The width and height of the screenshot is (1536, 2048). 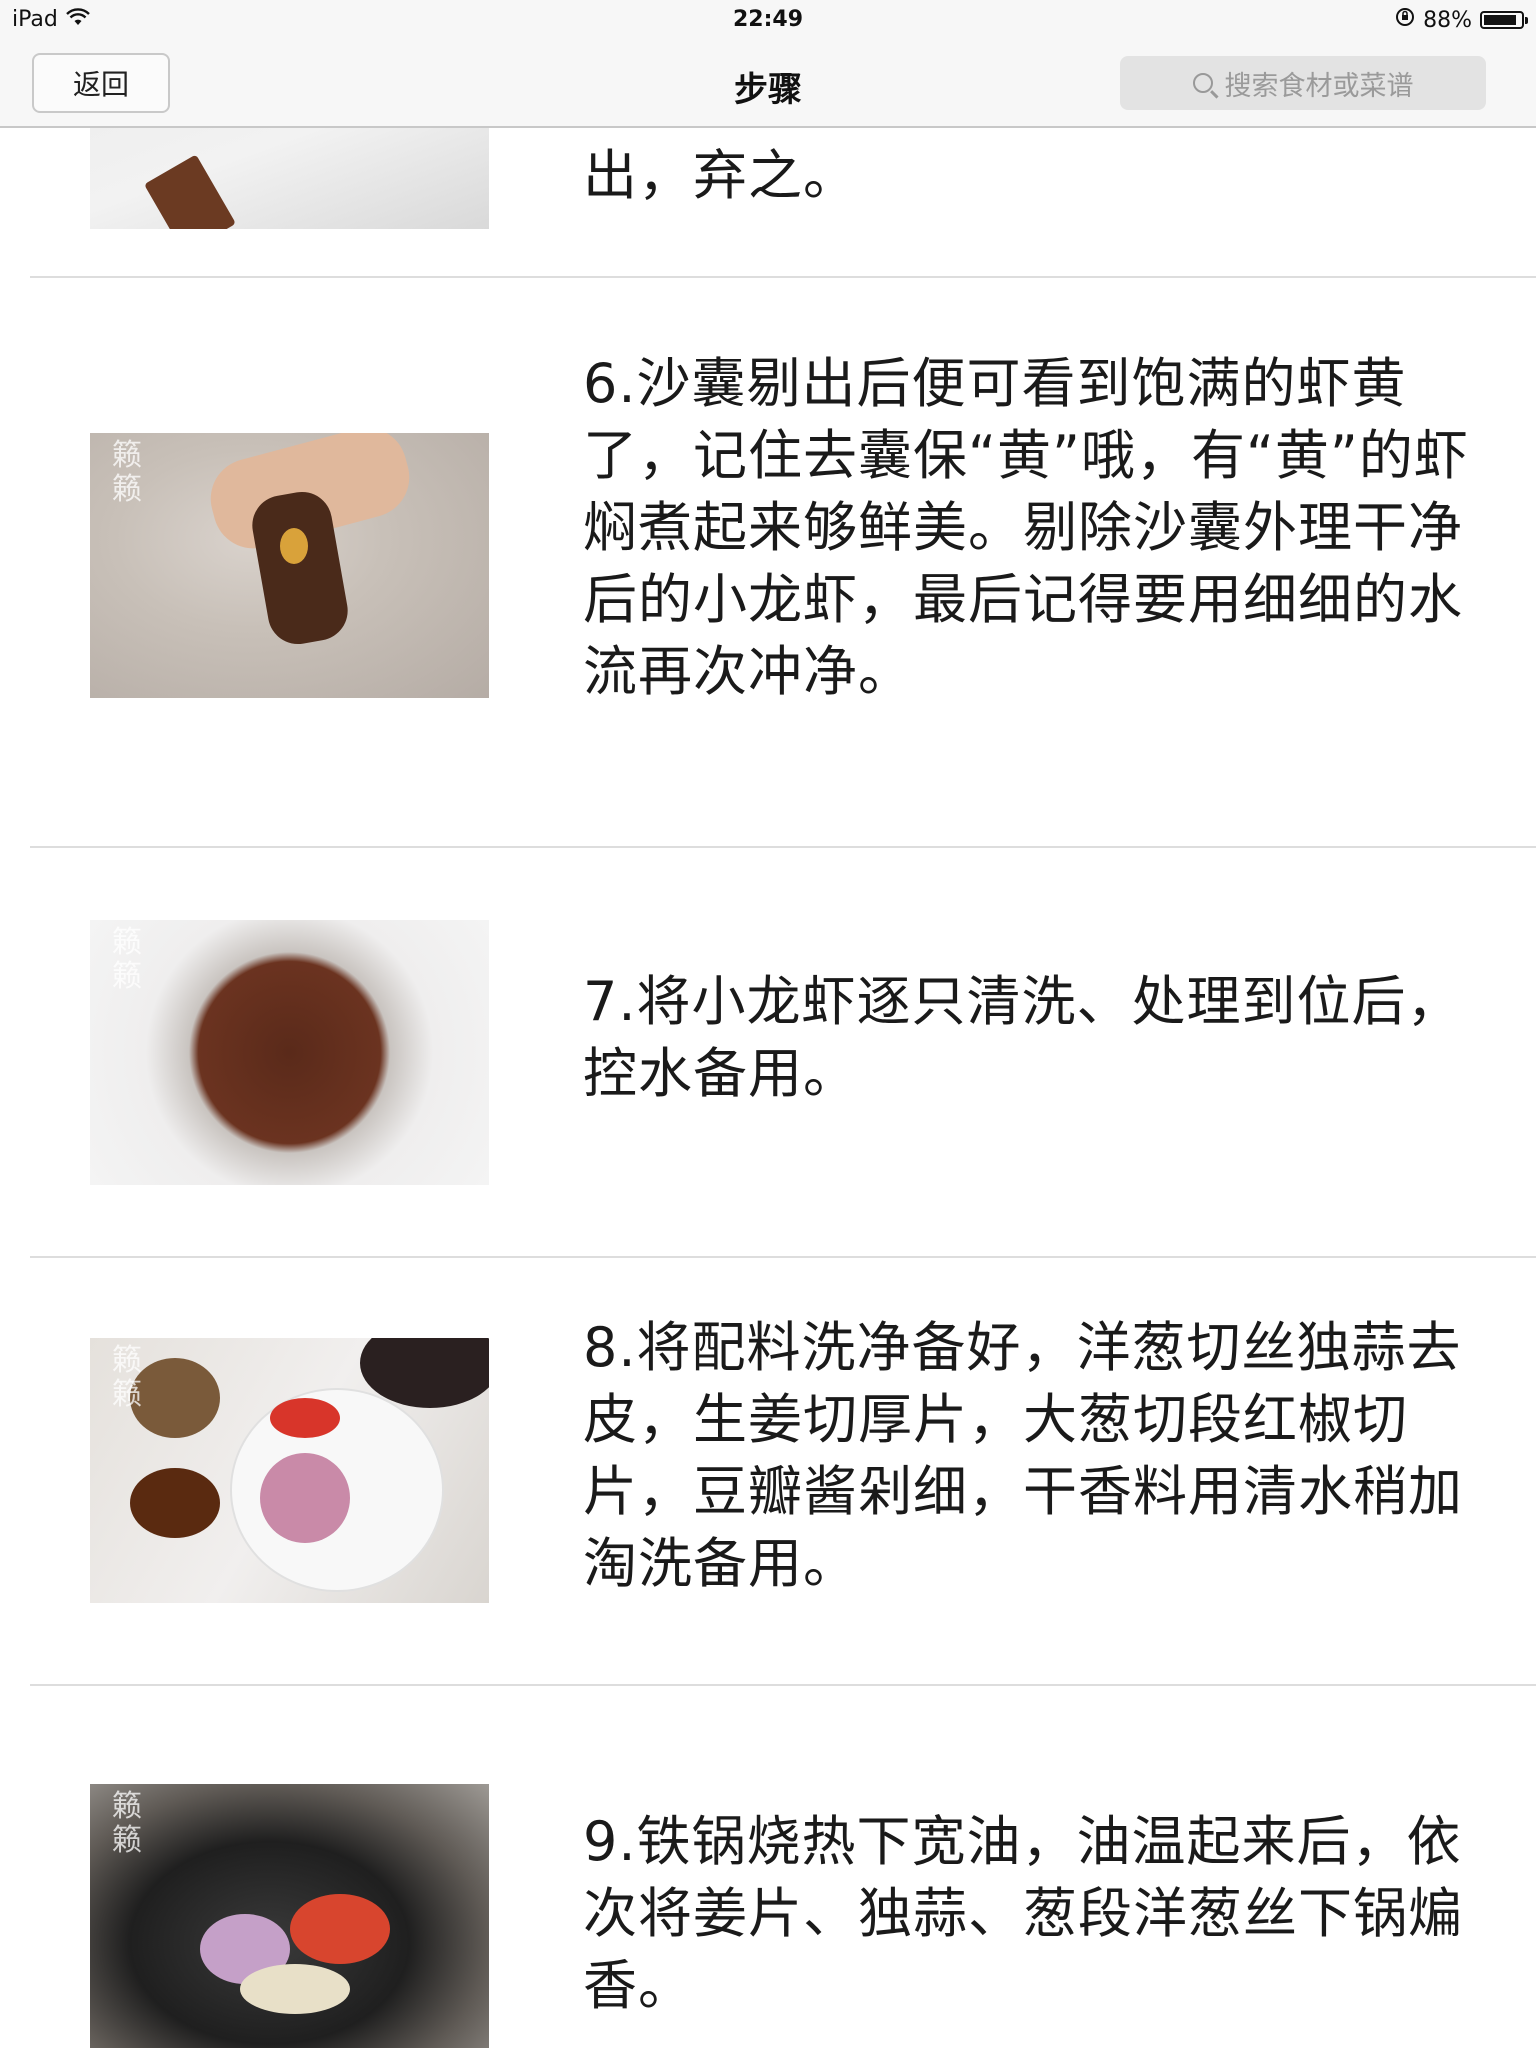 I want to click on status-time: 22:49, so click(x=768, y=19).